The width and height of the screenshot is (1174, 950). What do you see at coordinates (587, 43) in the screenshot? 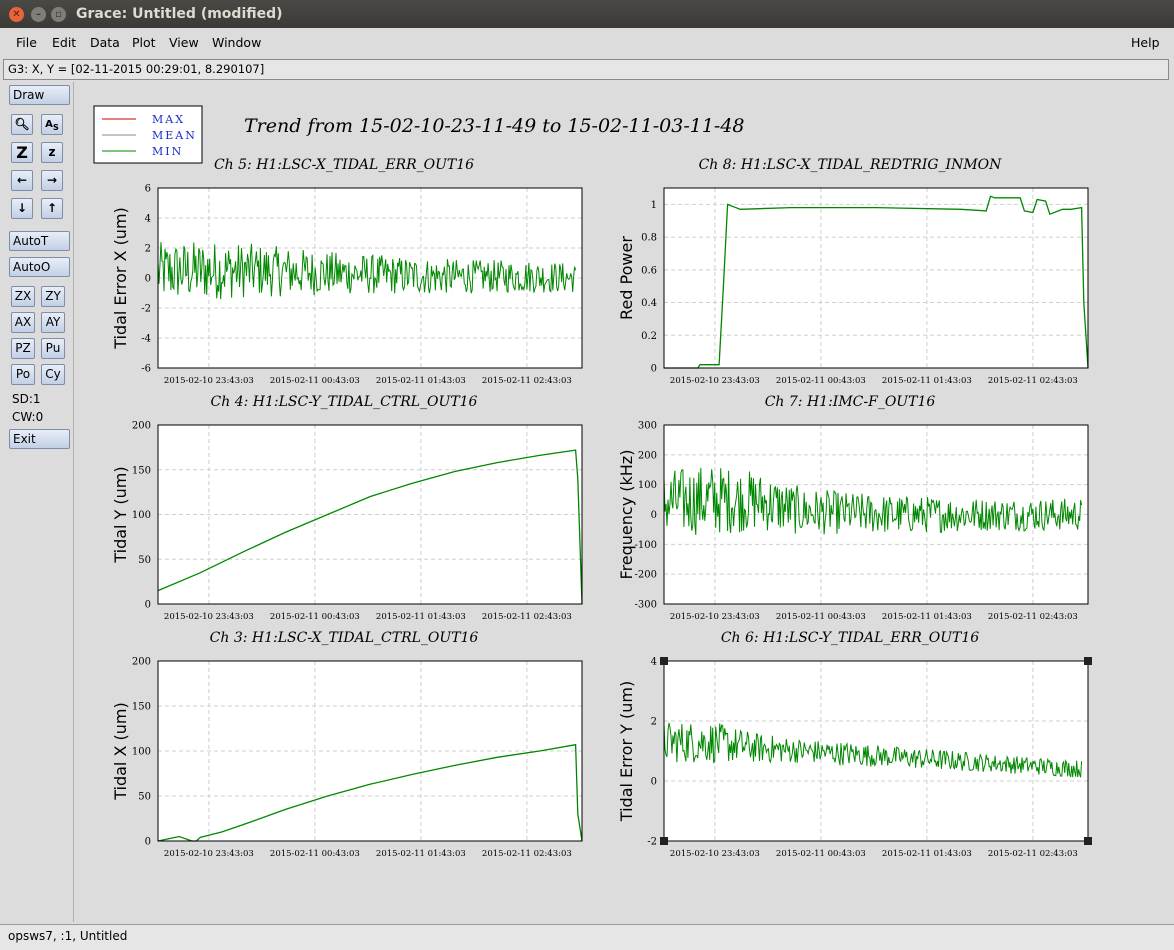
I see `menu-bar: File Edit Data Plot View Window Help` at bounding box center [587, 43].